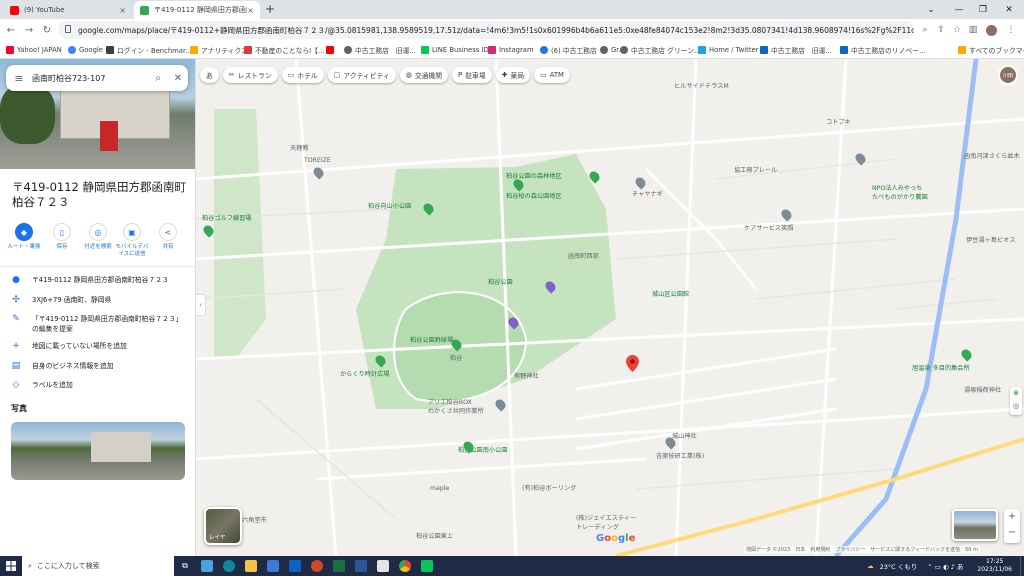 The width and height of the screenshot is (1024, 576). I want to click on map-side-tools: ⊗ ◎, so click(1016, 401).